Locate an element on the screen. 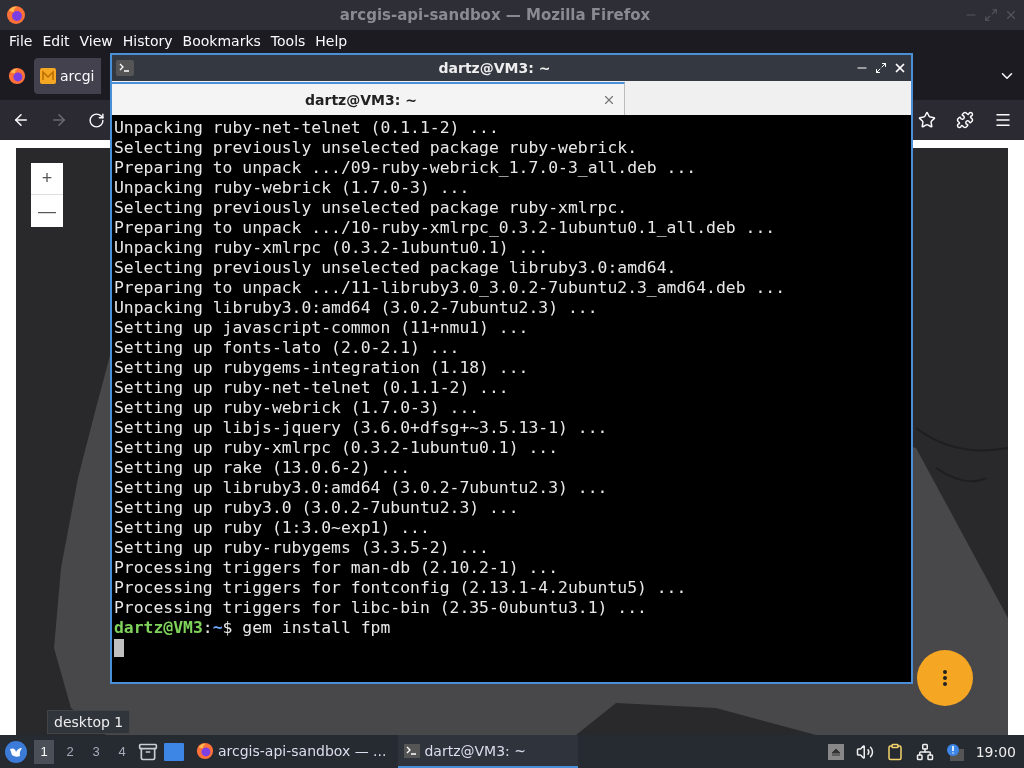  bookmark-star-icon is located at coordinates (927, 120).